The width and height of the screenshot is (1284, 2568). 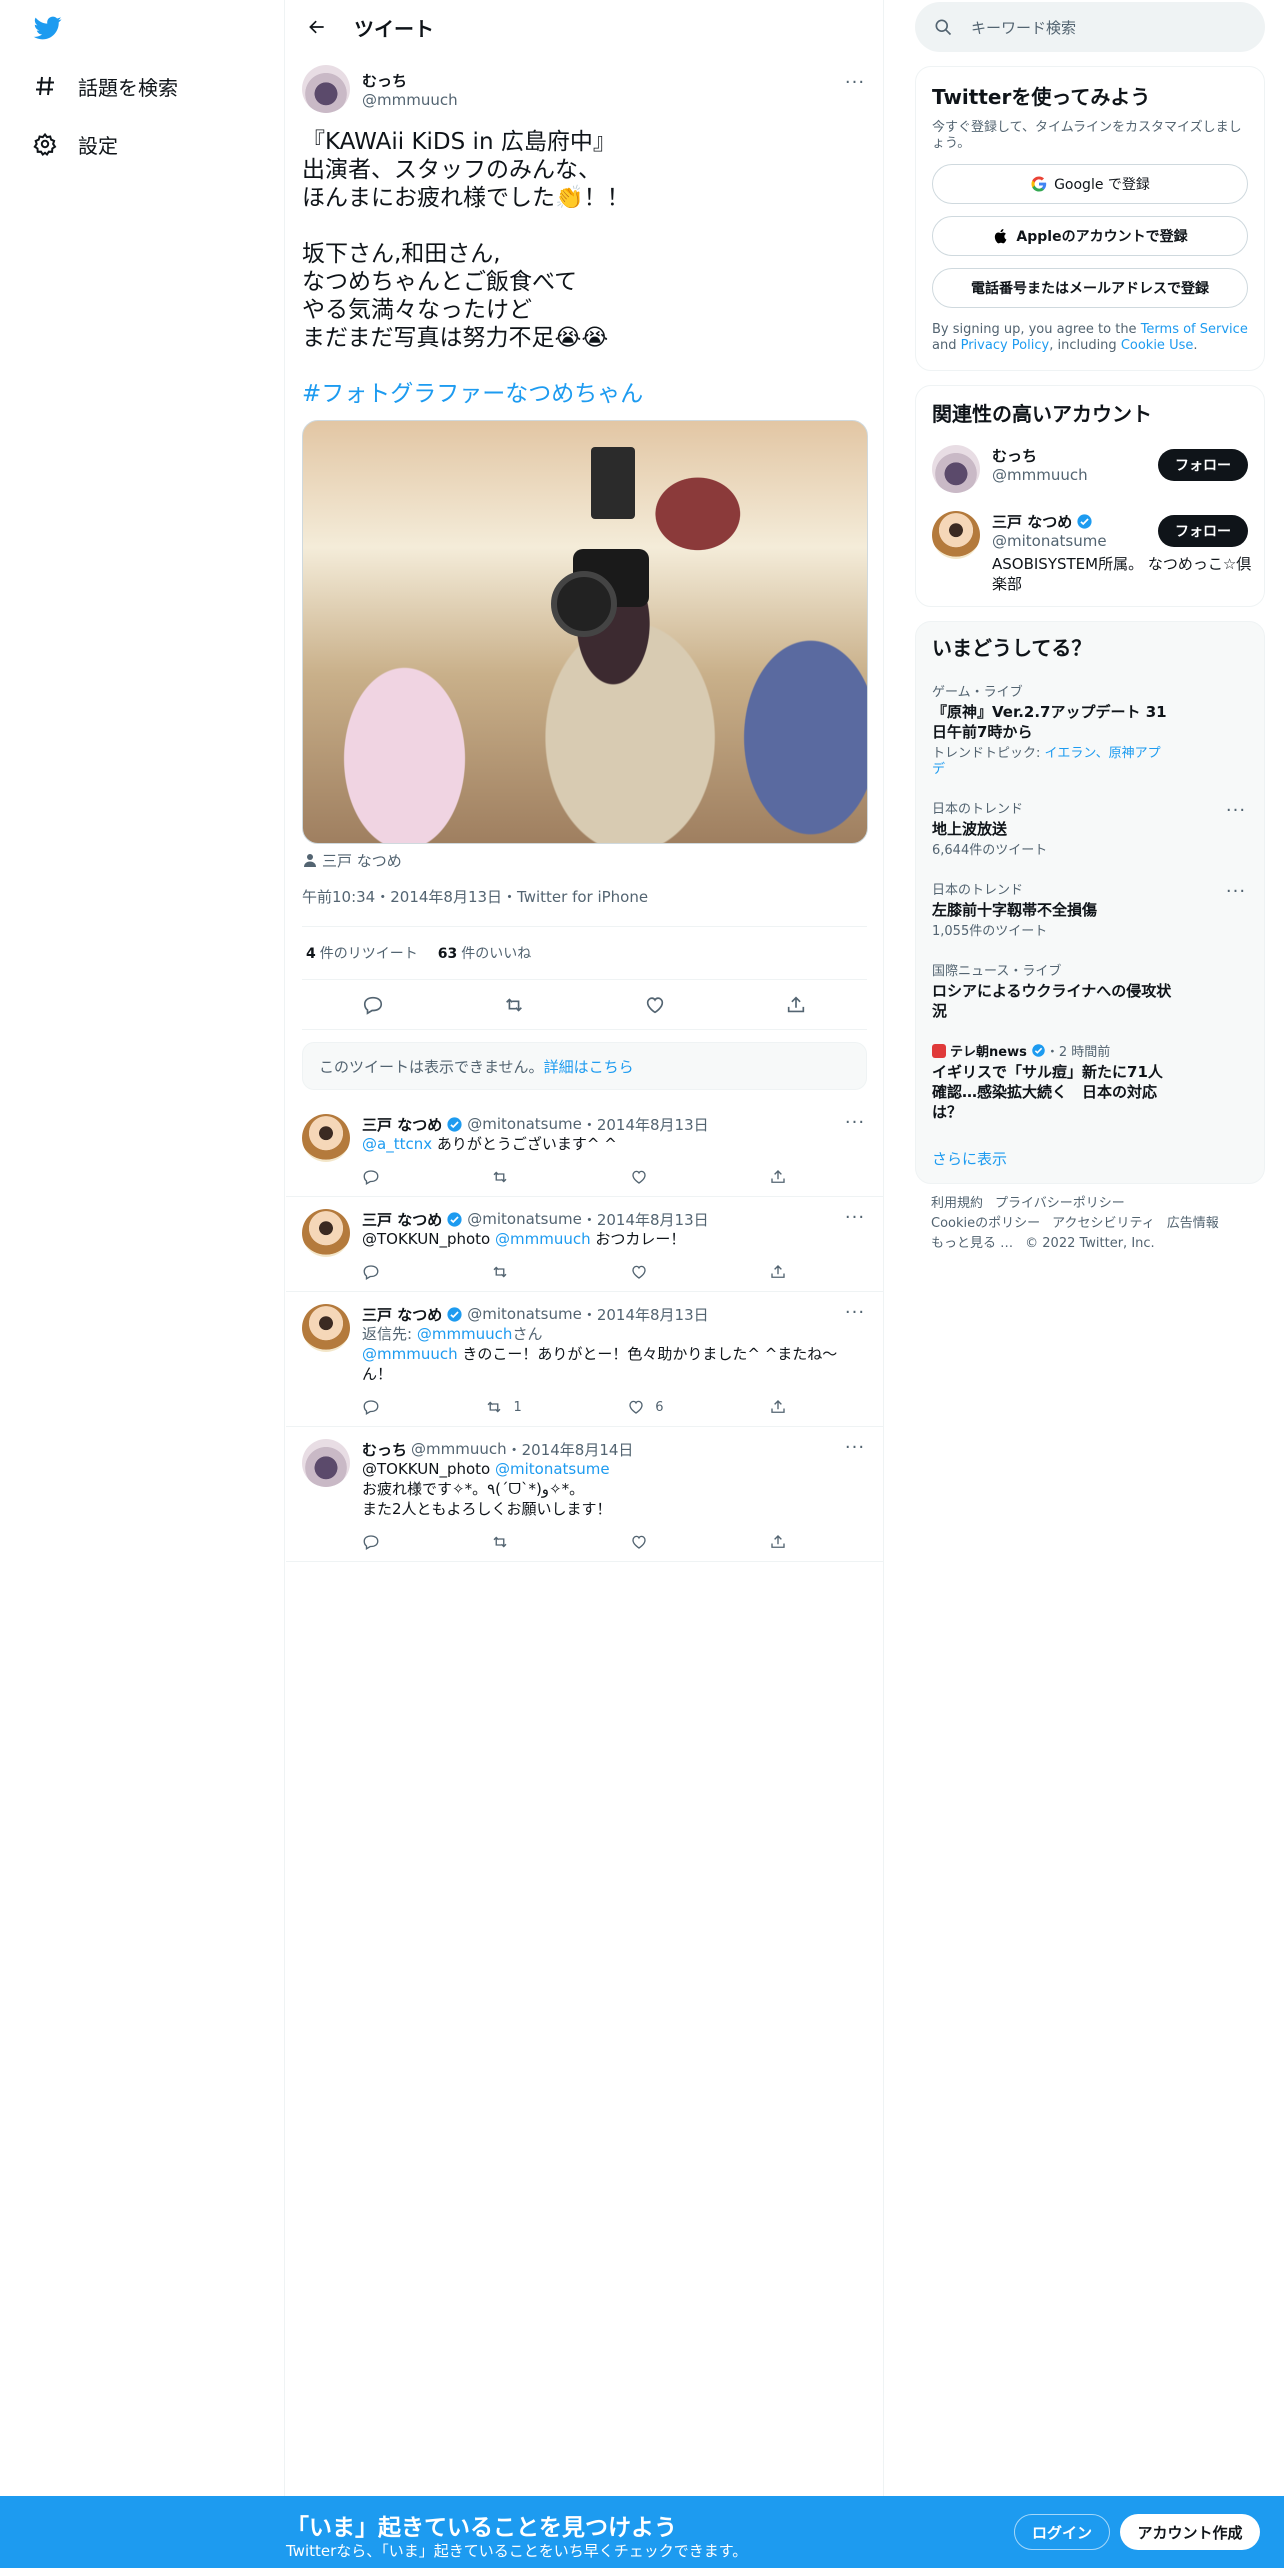 What do you see at coordinates (1193, 1223) in the screenshot?
I see `footer-link: 広告情報` at bounding box center [1193, 1223].